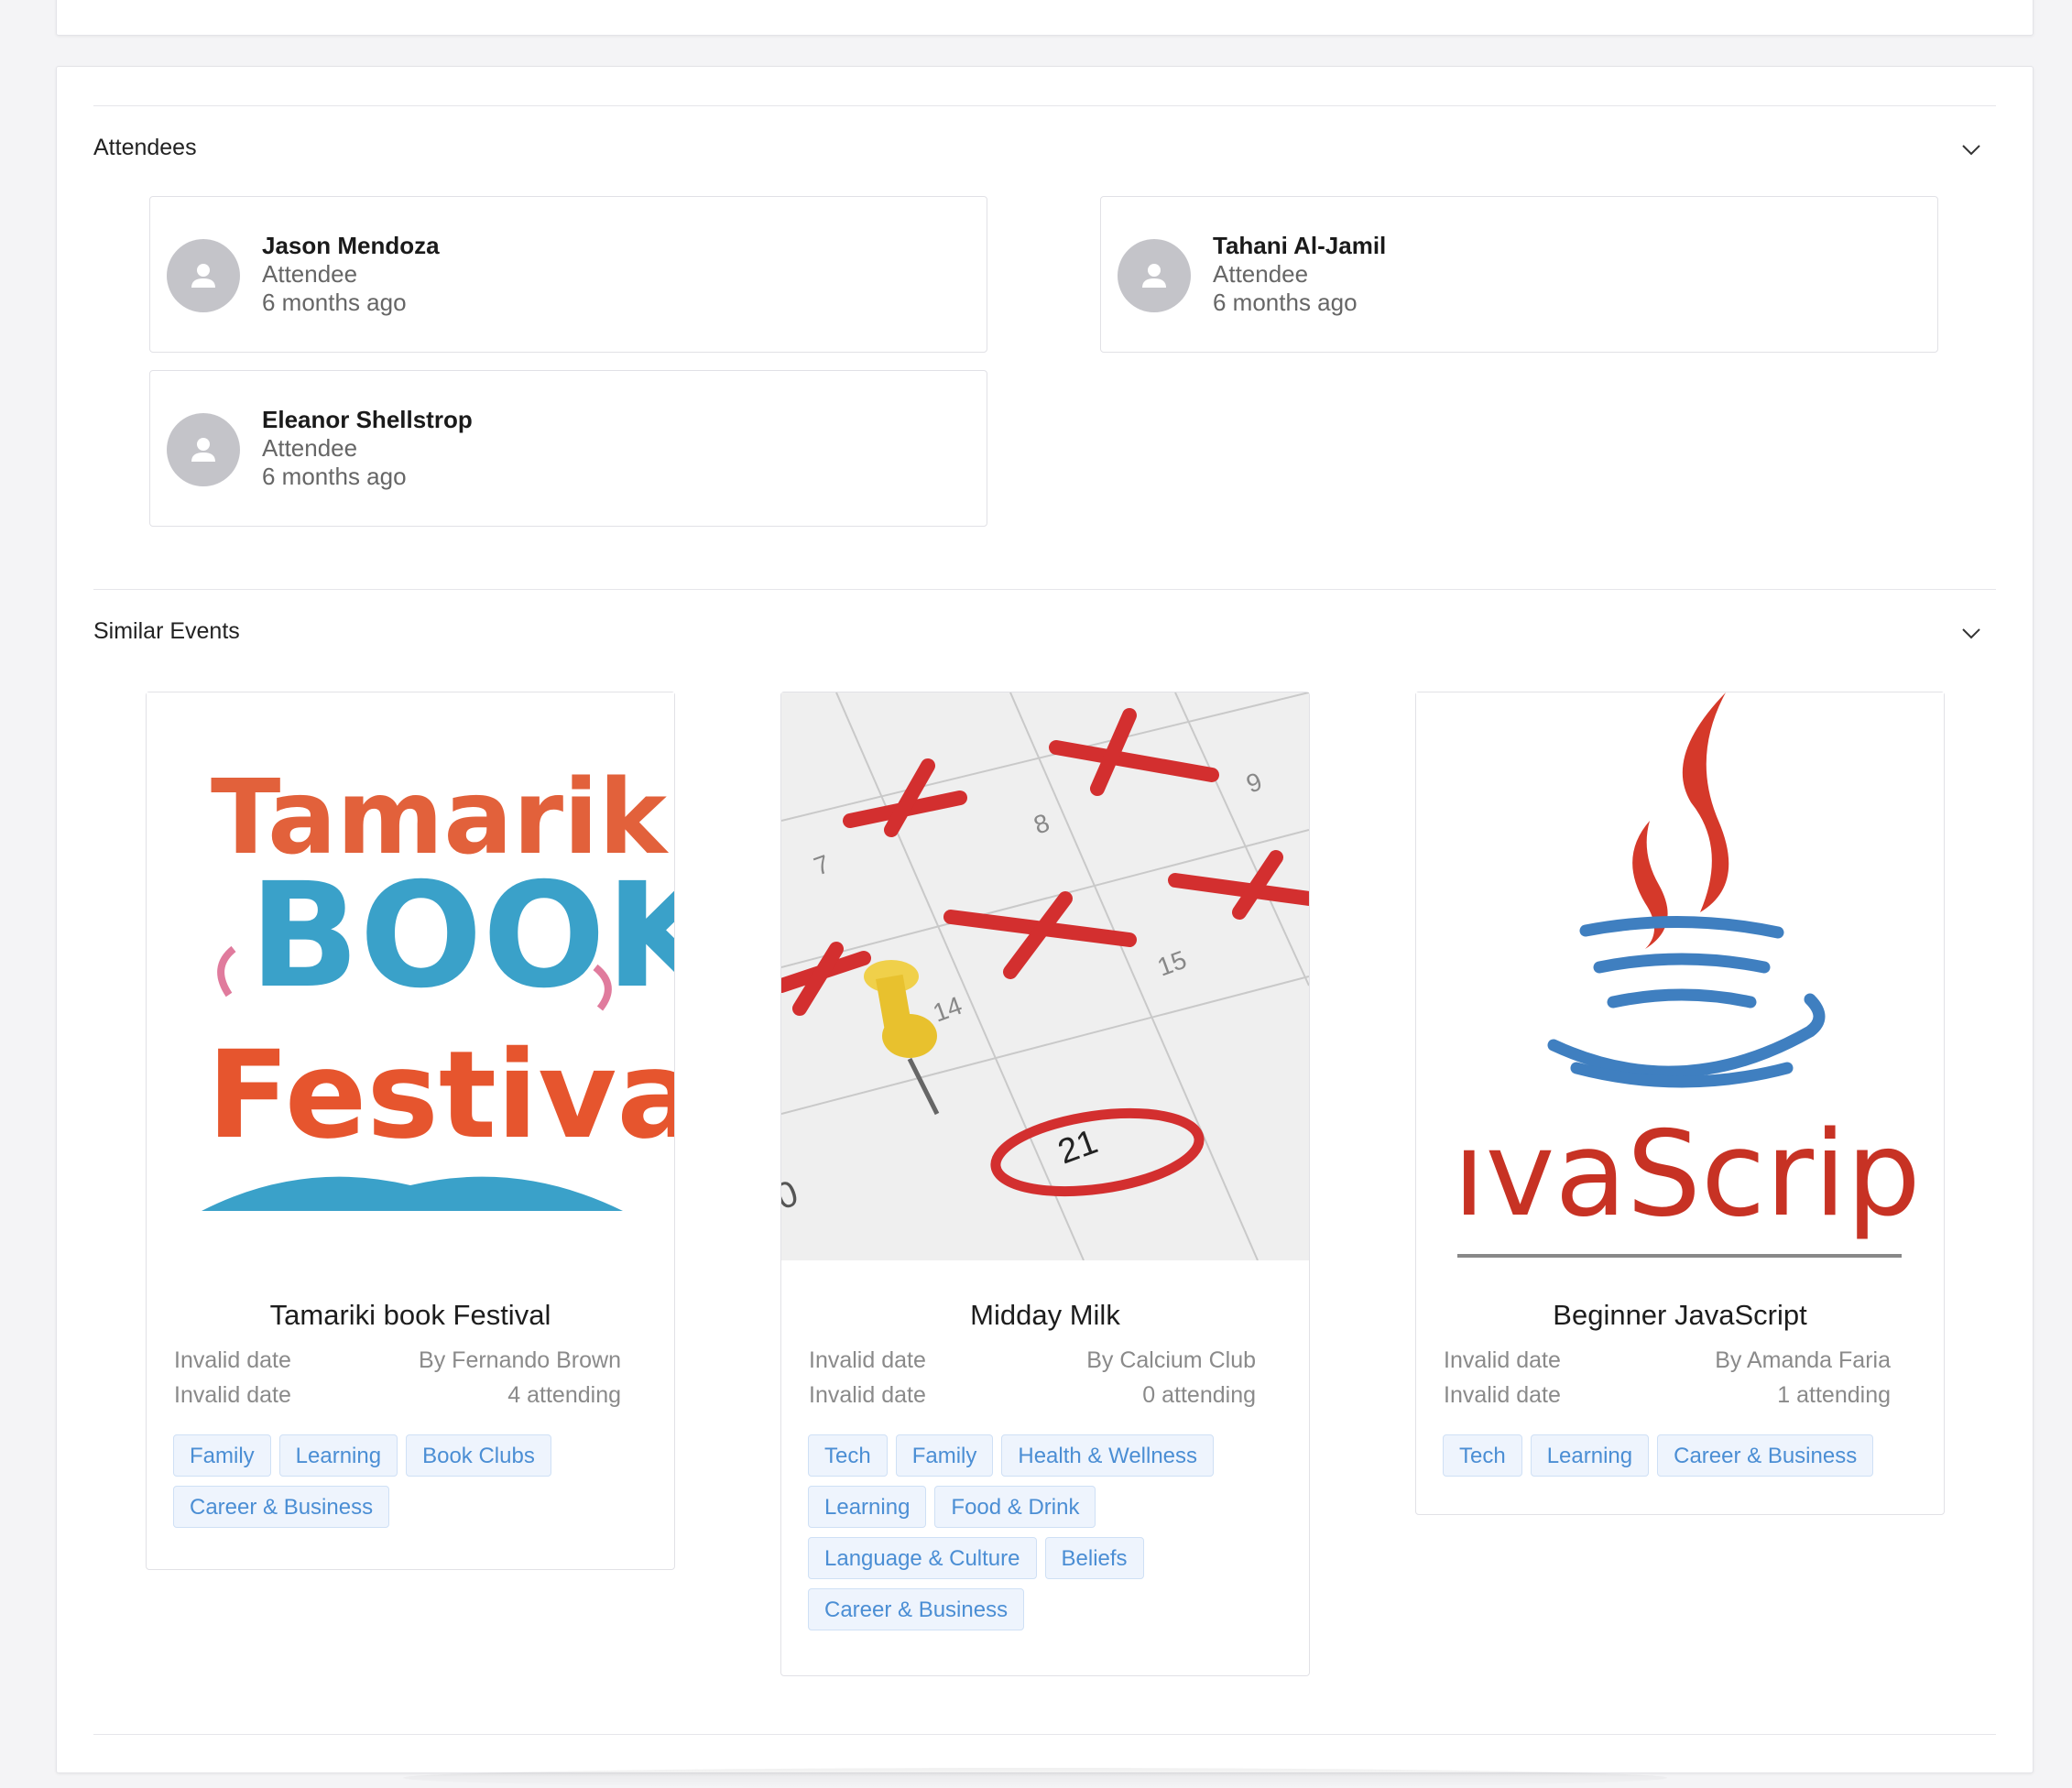  Describe the element at coordinates (568, 275) in the screenshot. I see `attendee-card: Jason Mendoza Attendee 6 months ago` at that location.